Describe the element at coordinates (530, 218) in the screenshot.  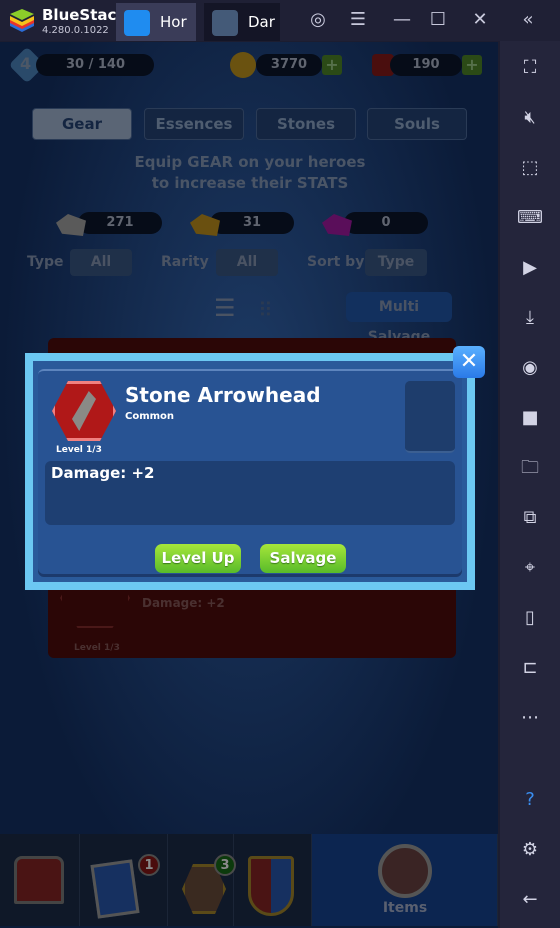
I see `keyboard-icon: ⌨` at that location.